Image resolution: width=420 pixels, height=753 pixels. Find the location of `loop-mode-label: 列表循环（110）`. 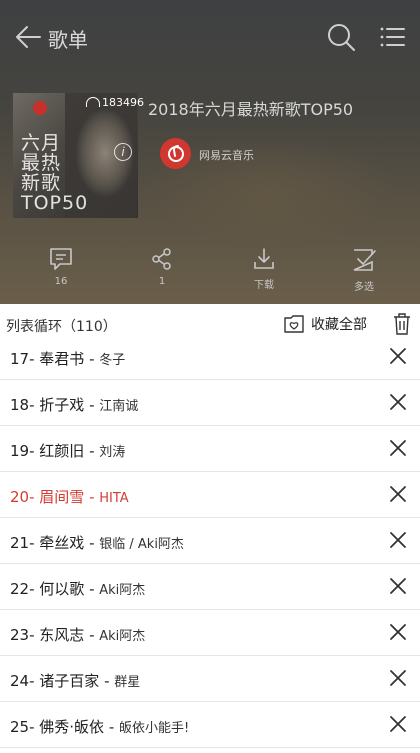

loop-mode-label: 列表循环（110） is located at coordinates (61, 326).